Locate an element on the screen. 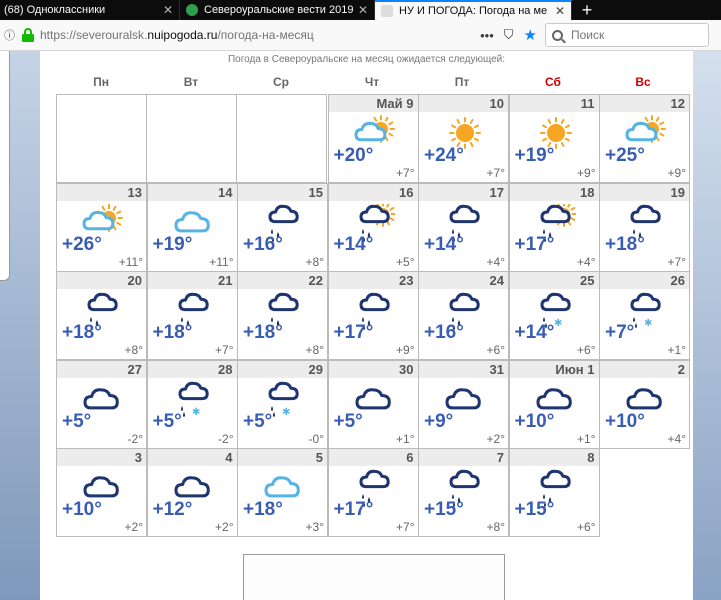 The image size is (721, 600). tab-nuipogoda: НУ И ПОГОДА: Погода на ме ✕ is located at coordinates (473, 10).